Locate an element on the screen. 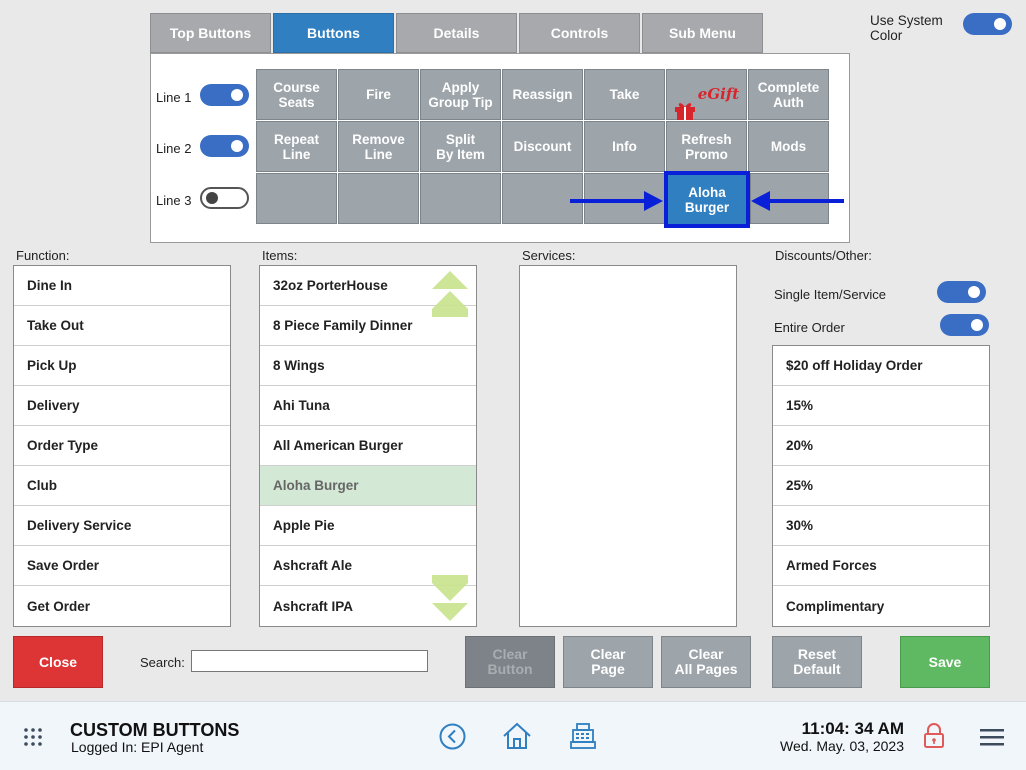 The image size is (1026, 770). use-system-color-label: Use System Color is located at coordinates (906, 28).